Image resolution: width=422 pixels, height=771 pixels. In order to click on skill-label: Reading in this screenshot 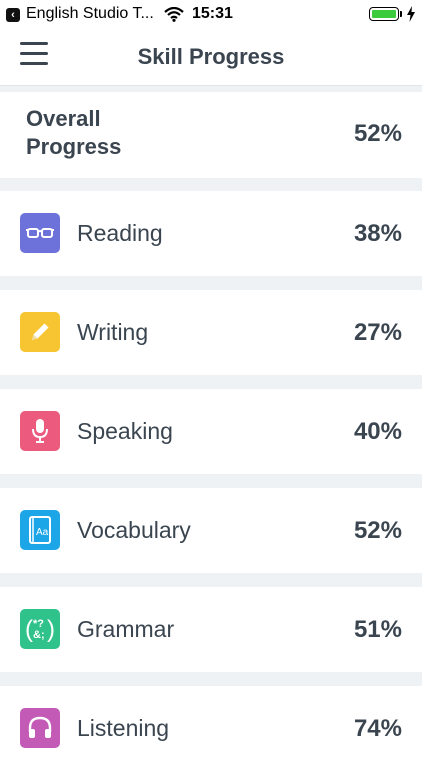, I will do `click(120, 233)`.